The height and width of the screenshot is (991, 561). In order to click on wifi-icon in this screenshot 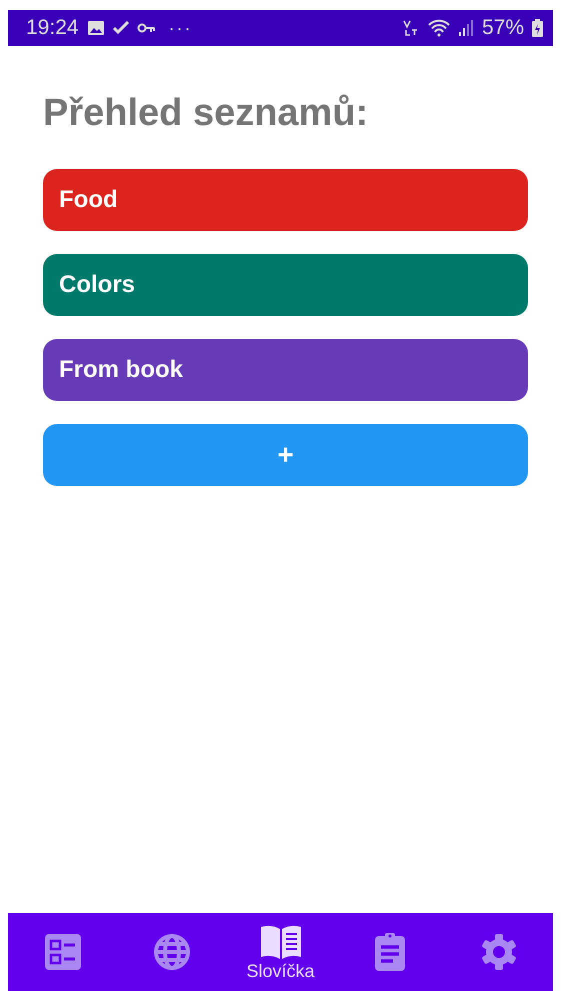, I will do `click(439, 28)`.